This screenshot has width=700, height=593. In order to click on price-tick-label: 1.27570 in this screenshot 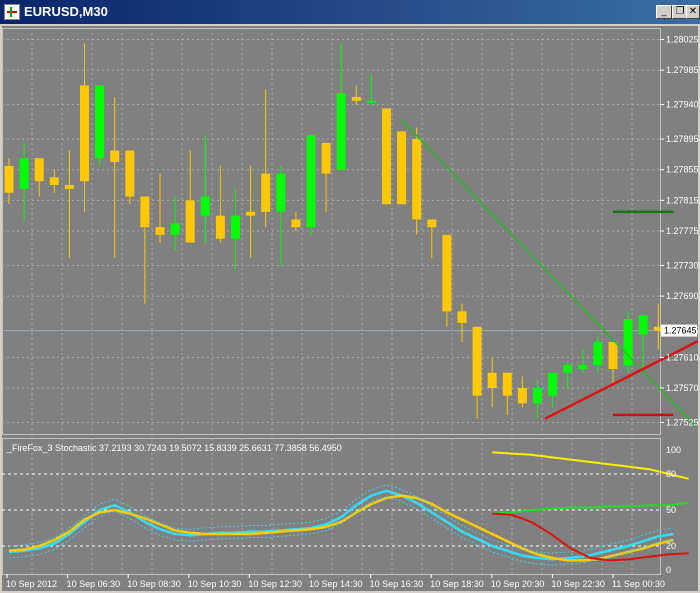, I will do `click(682, 388)`.